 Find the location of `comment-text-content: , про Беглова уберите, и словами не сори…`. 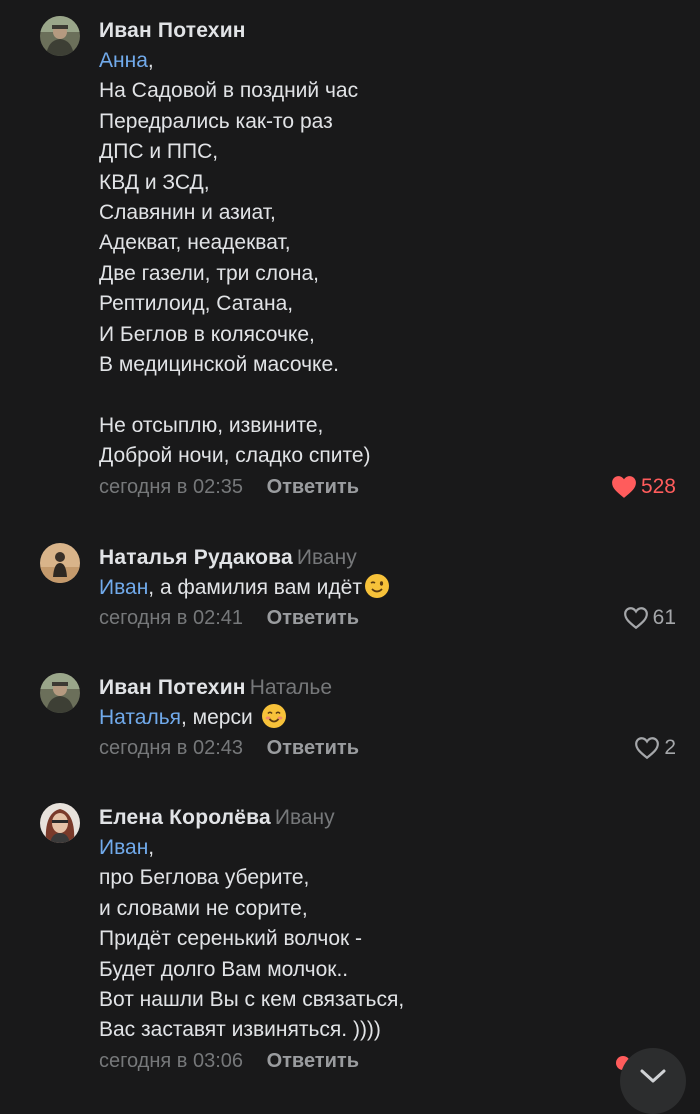

comment-text-content: , про Беглова уберите, и словами не сори… is located at coordinates (252, 939).